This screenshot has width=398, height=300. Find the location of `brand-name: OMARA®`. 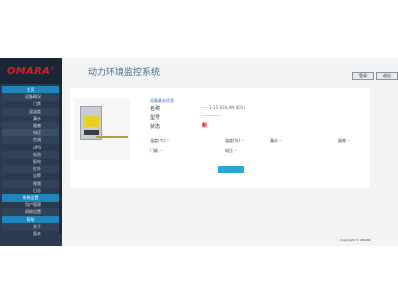

brand-name: OMARA® is located at coordinates (31, 71).